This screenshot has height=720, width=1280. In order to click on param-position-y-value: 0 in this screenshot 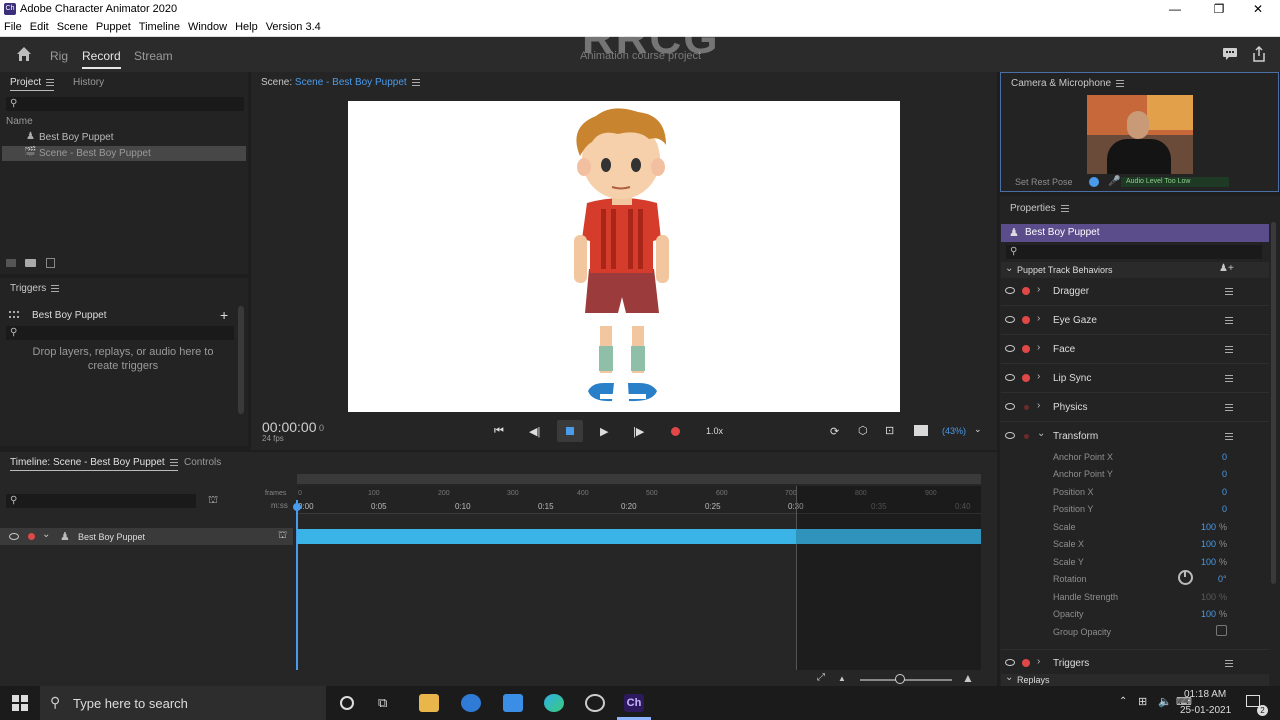, I will do `click(1207, 509)`.